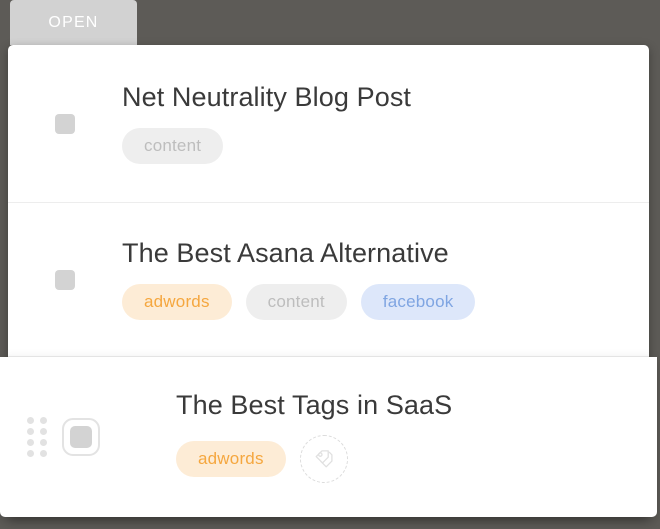  Describe the element at coordinates (404, 459) in the screenshot. I see `tag-list: adwords` at that location.